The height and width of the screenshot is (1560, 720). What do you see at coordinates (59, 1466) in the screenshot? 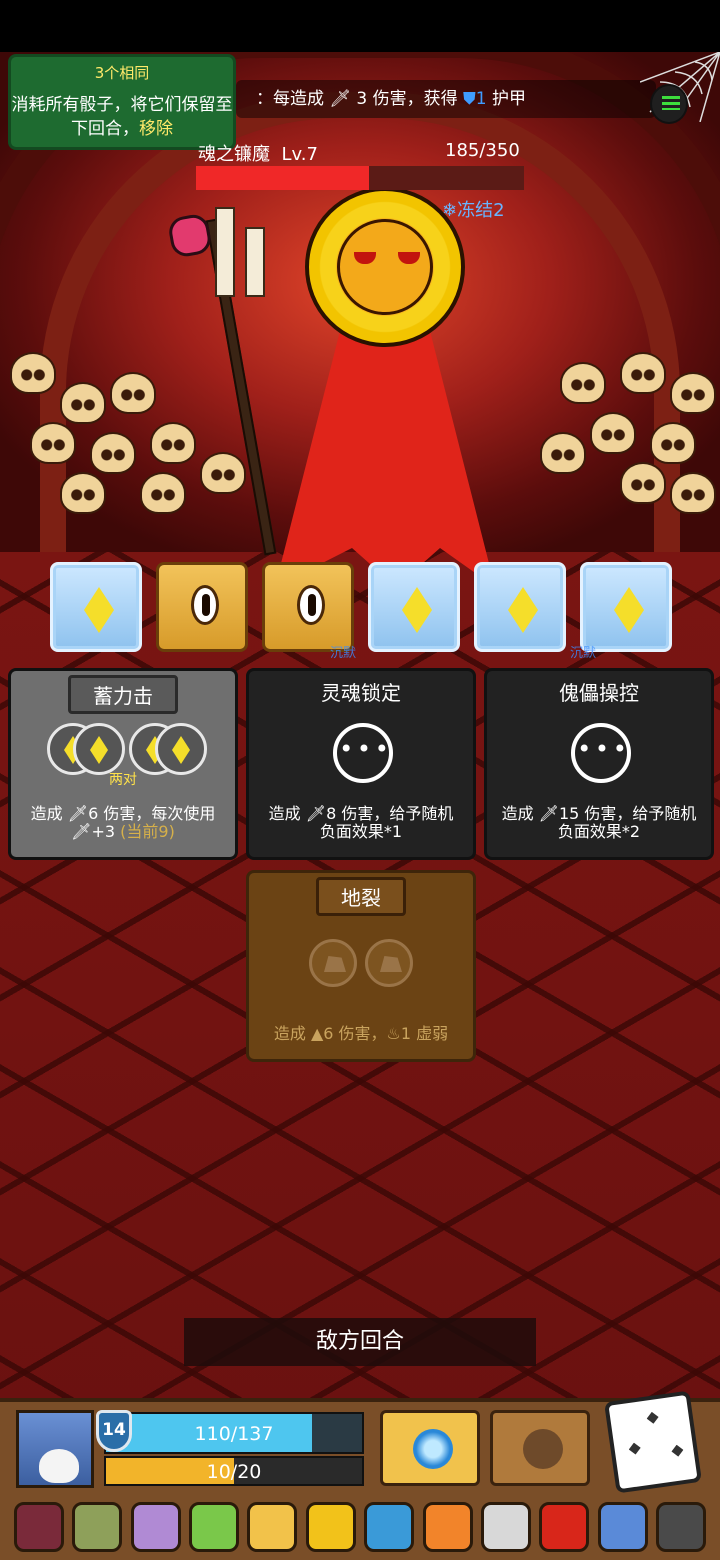
I see `wizard-beard` at bounding box center [59, 1466].